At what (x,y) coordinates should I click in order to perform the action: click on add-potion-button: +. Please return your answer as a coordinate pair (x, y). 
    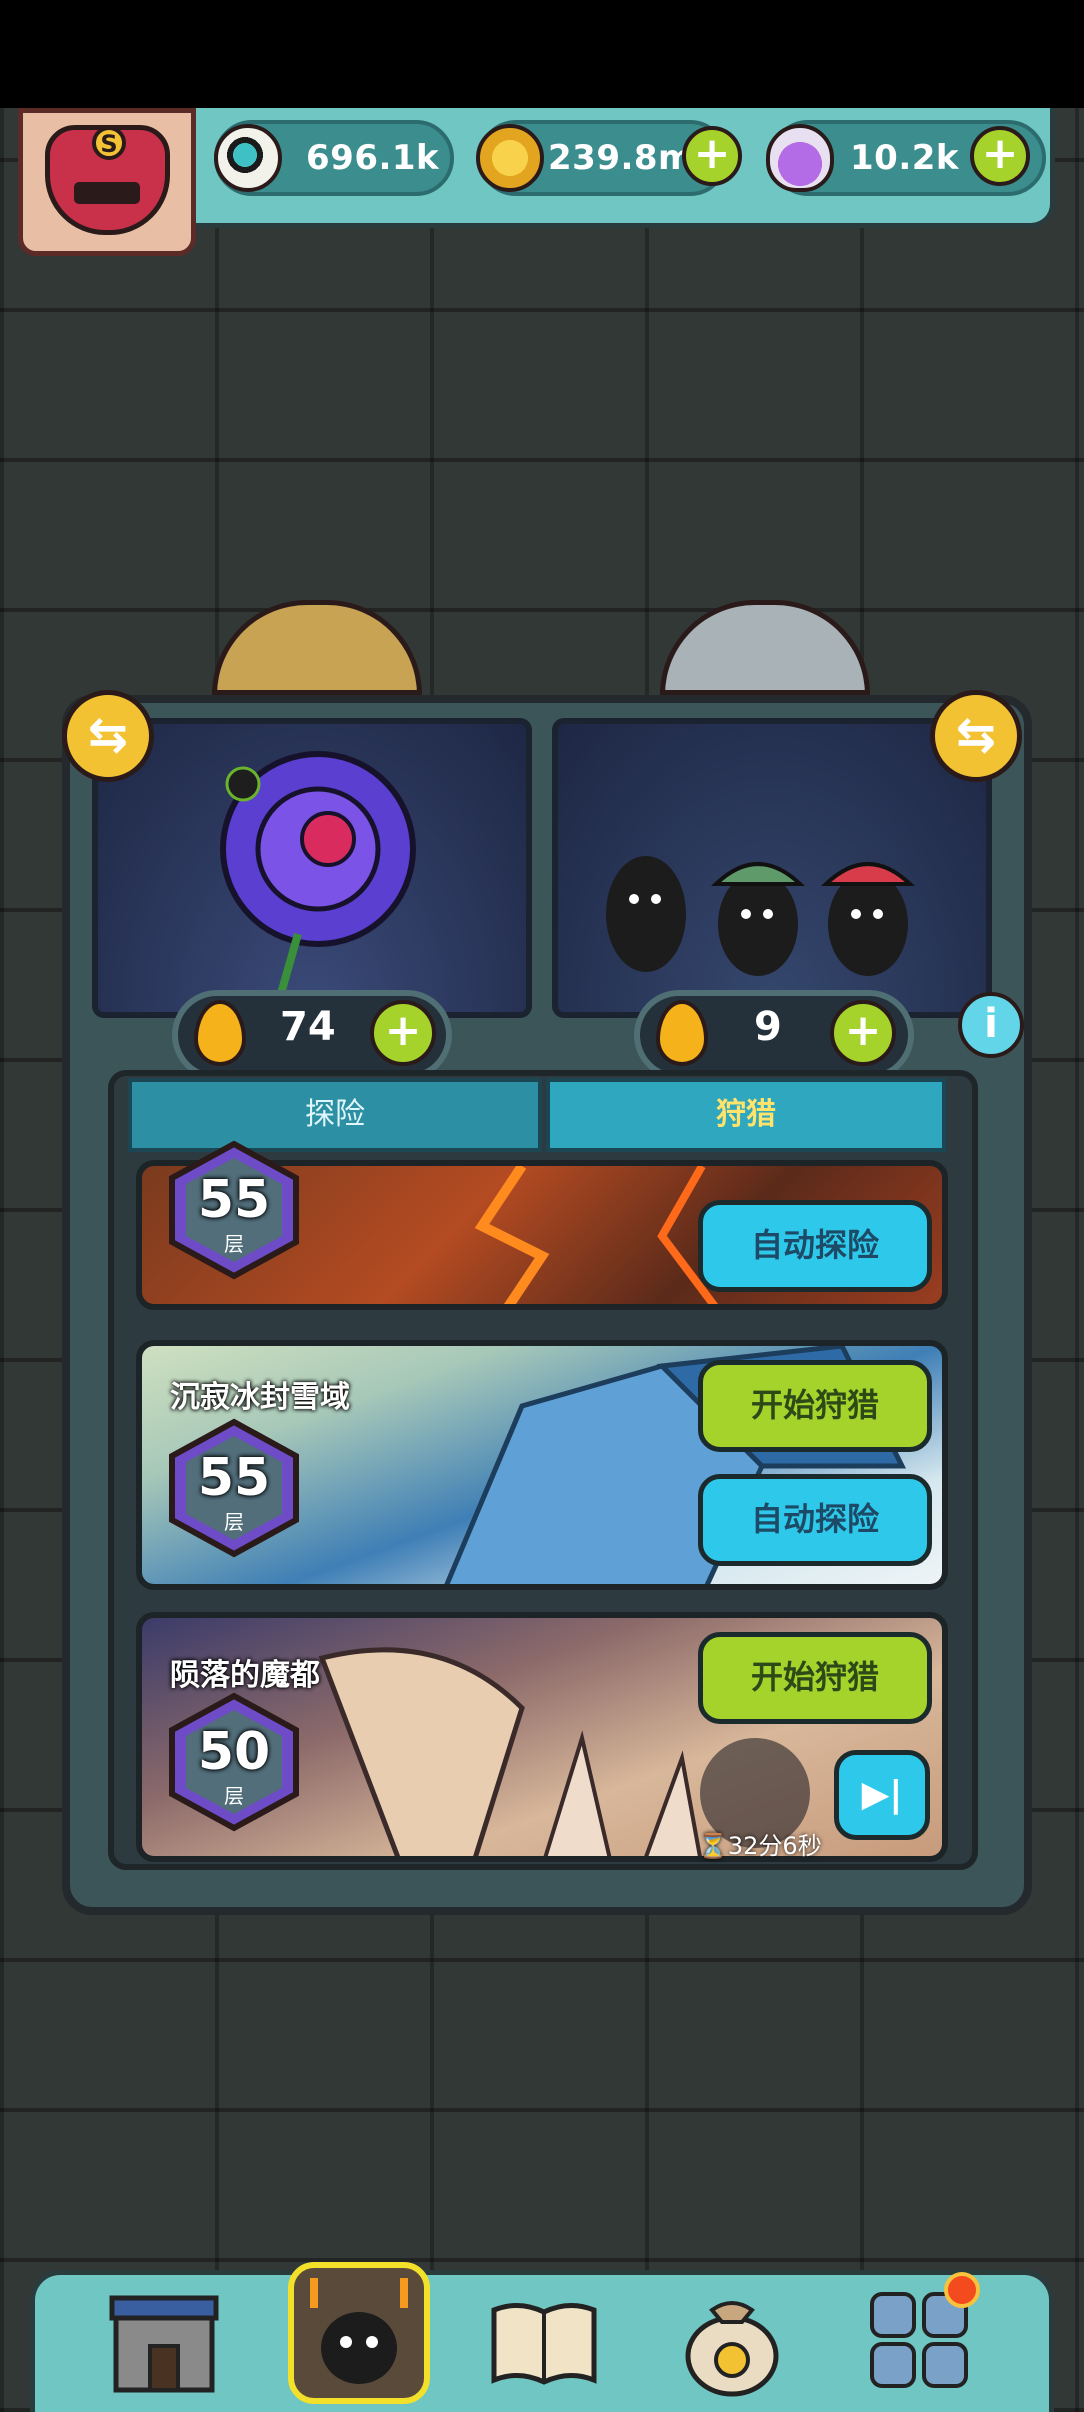
    Looking at the image, I should click on (1000, 156).